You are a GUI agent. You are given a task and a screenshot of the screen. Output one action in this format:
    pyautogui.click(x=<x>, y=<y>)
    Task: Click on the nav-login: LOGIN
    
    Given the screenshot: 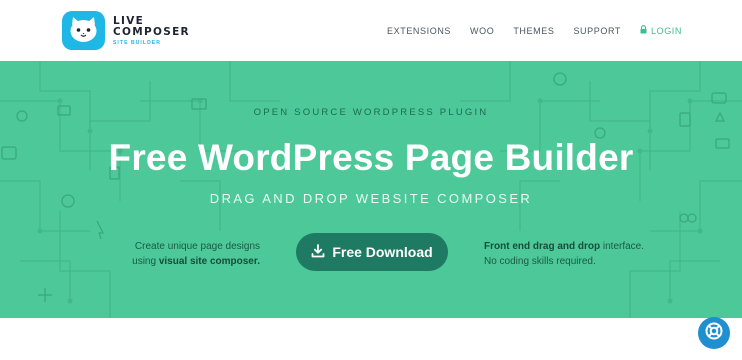 What is the action you would take?
    pyautogui.click(x=661, y=30)
    